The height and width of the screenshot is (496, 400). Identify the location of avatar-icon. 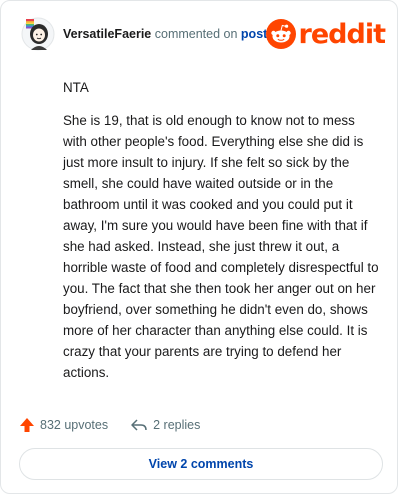
(38, 34).